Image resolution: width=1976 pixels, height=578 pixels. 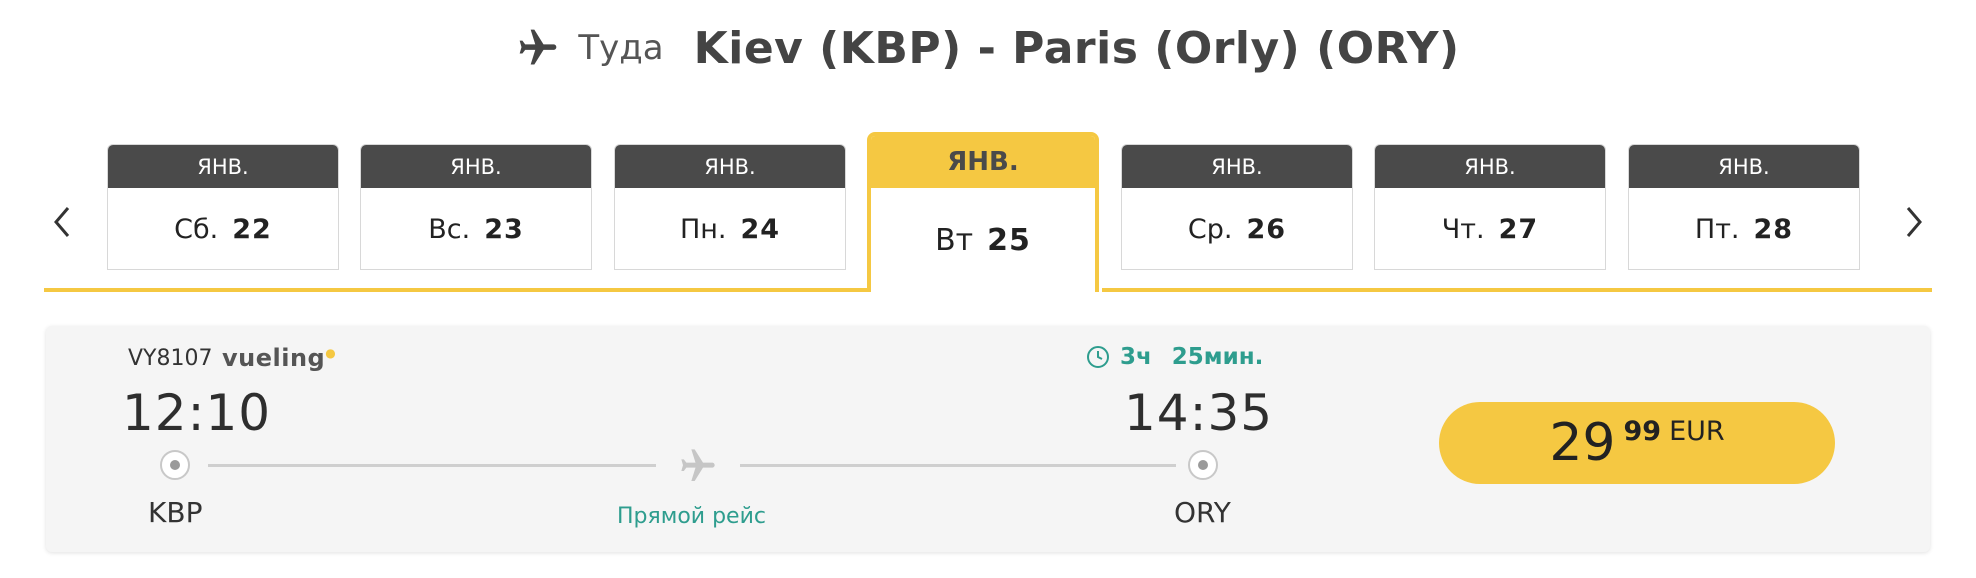 What do you see at coordinates (1217, 357) in the screenshot?
I see `duration-minutes: 25мин.` at bounding box center [1217, 357].